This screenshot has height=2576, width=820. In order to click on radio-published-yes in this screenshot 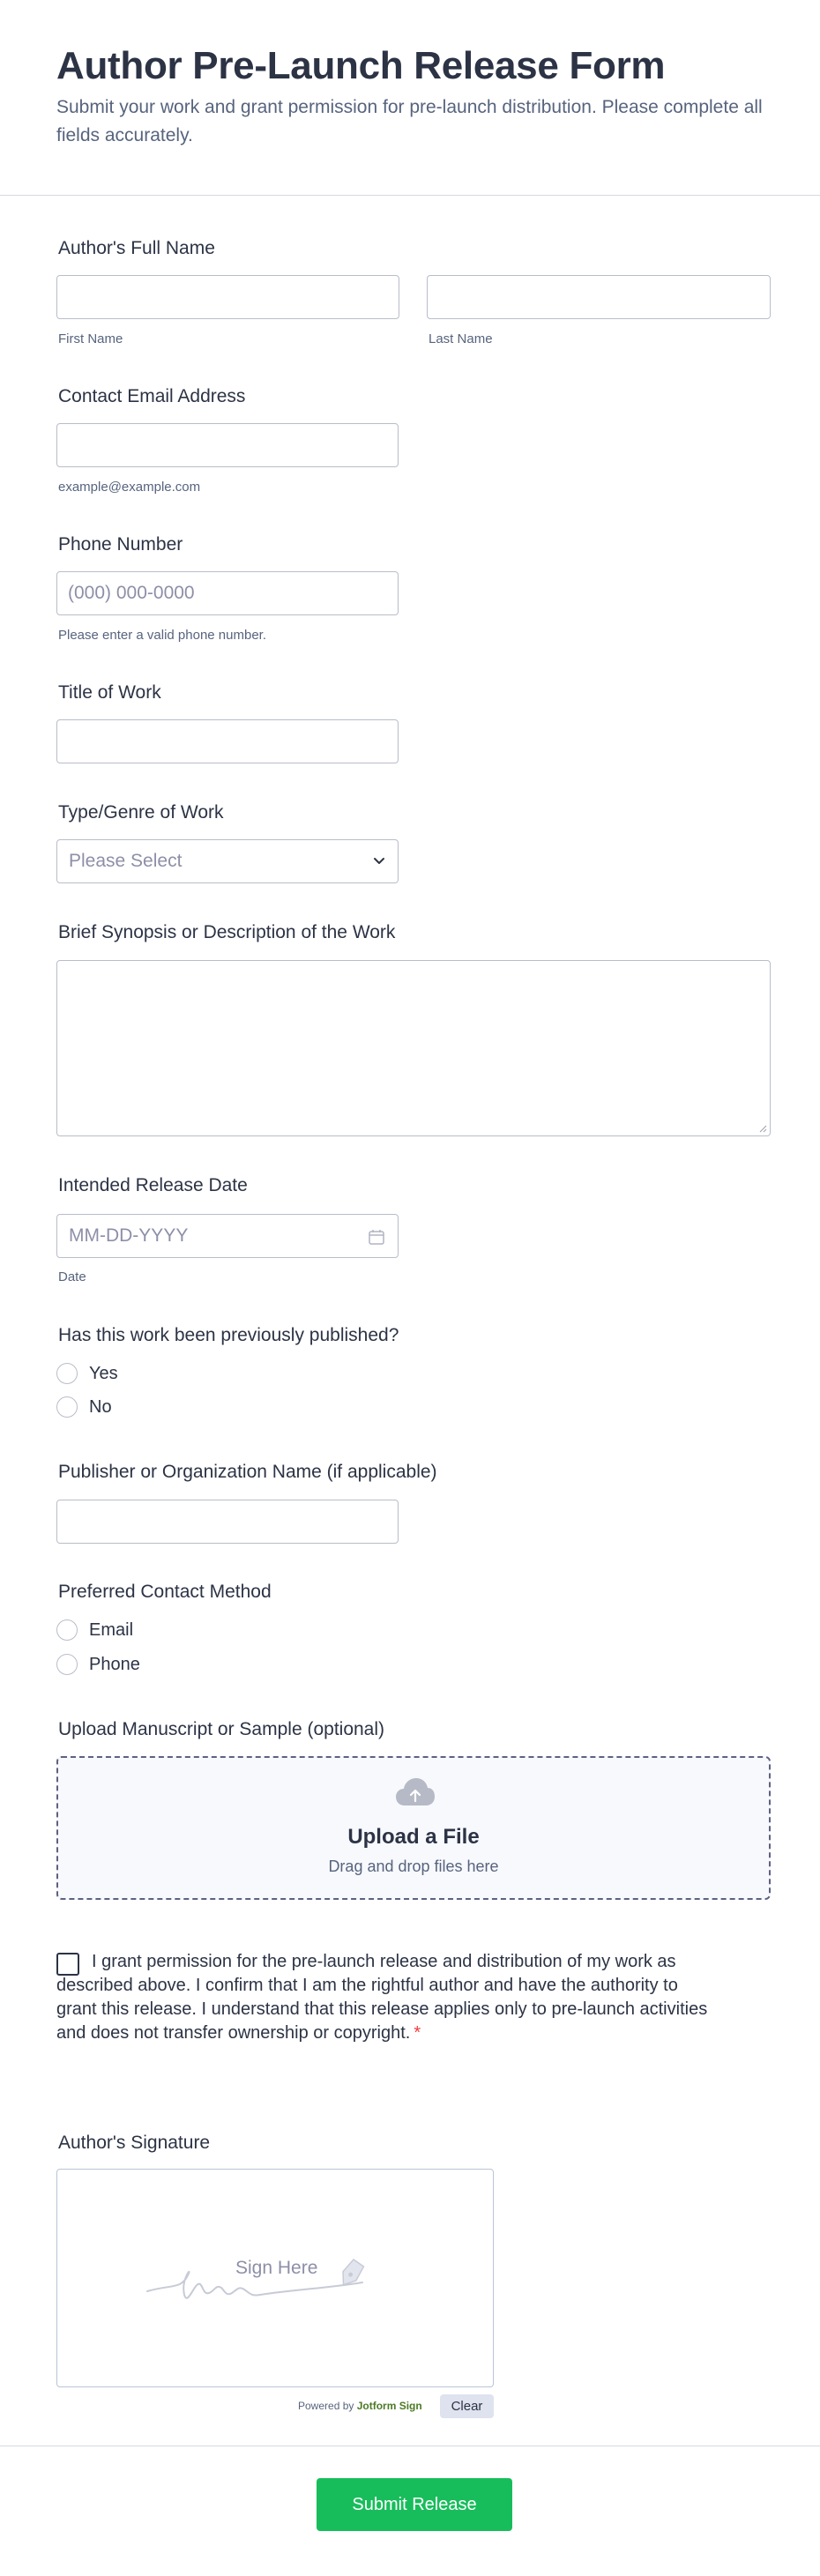, I will do `click(67, 1373)`.